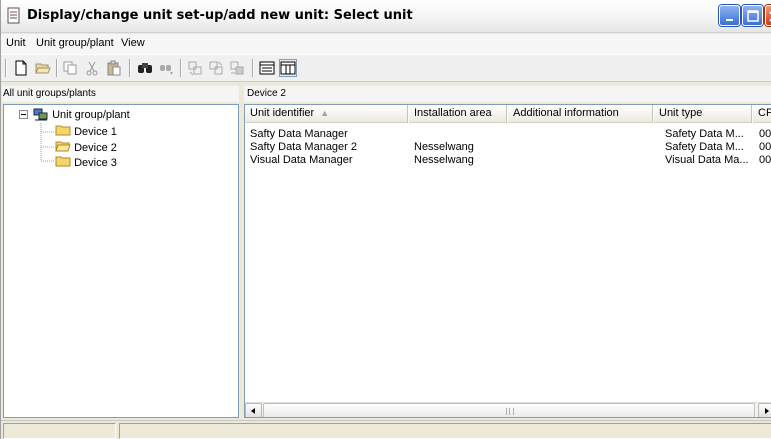 Image resolution: width=771 pixels, height=439 pixels. Describe the element at coordinates (453, 113) in the screenshot. I see `column-header-label: Installation area` at that location.